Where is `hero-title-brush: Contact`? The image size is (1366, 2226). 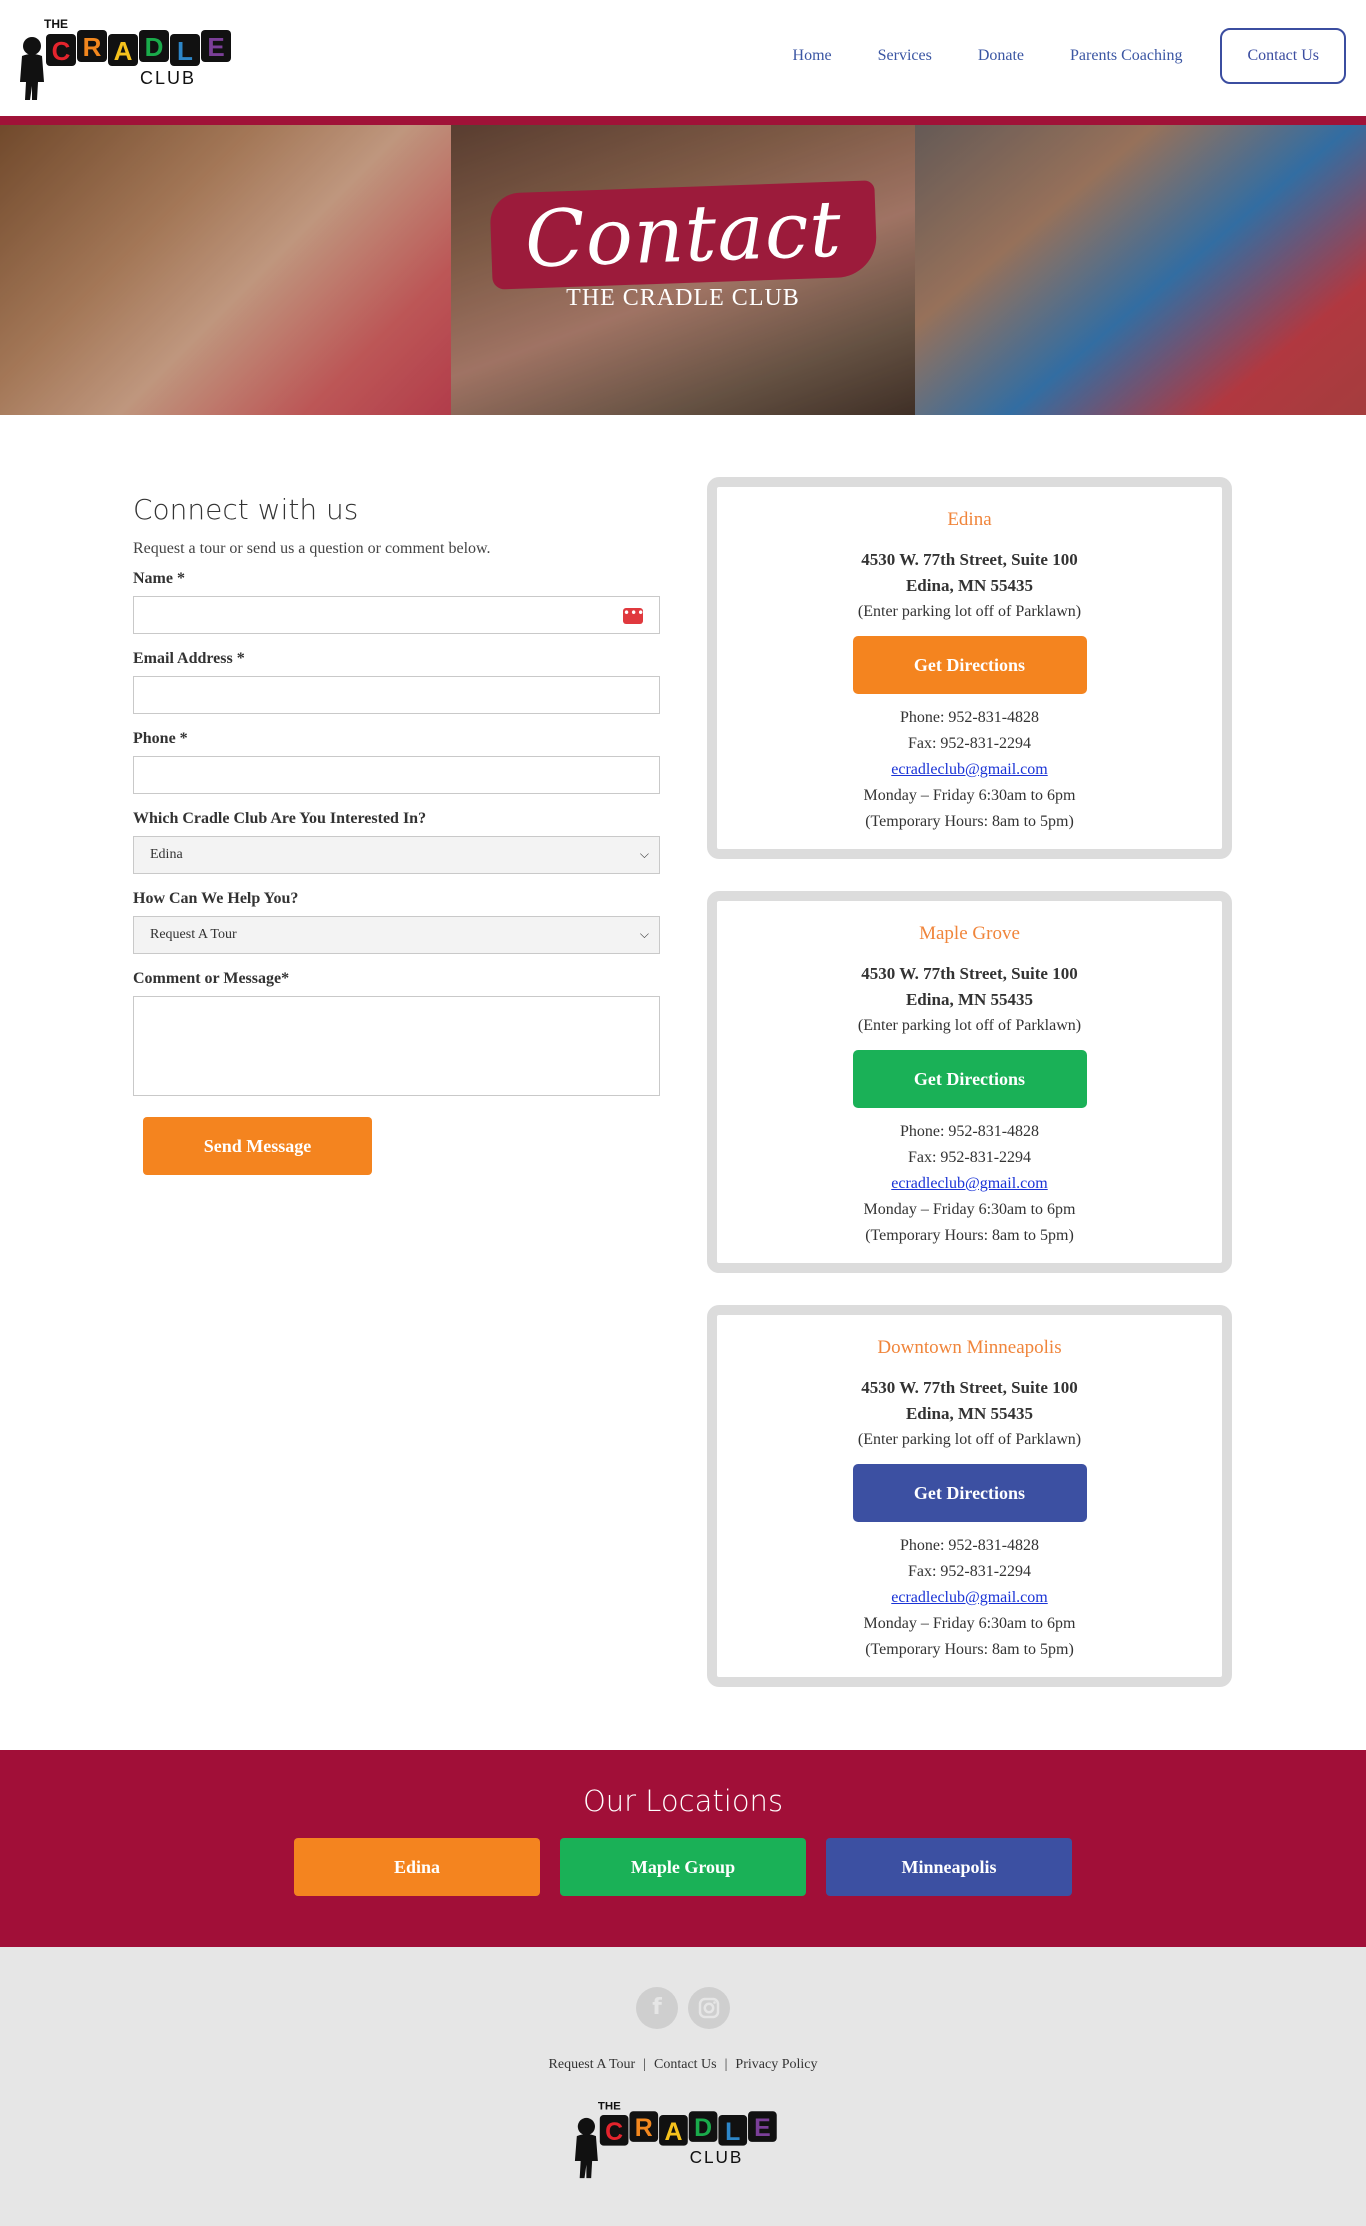 hero-title-brush: Contact is located at coordinates (683, 235).